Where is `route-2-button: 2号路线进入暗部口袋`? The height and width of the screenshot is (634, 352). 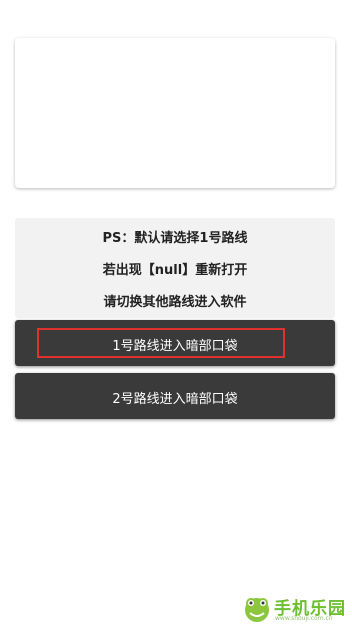 route-2-button: 2号路线进入暗部口袋 is located at coordinates (175, 396).